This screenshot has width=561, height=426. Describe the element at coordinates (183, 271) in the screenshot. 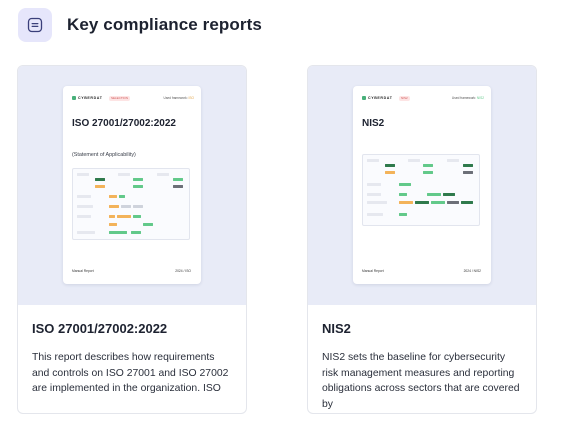

I see `report-footer-right: 2024 / ISO` at that location.